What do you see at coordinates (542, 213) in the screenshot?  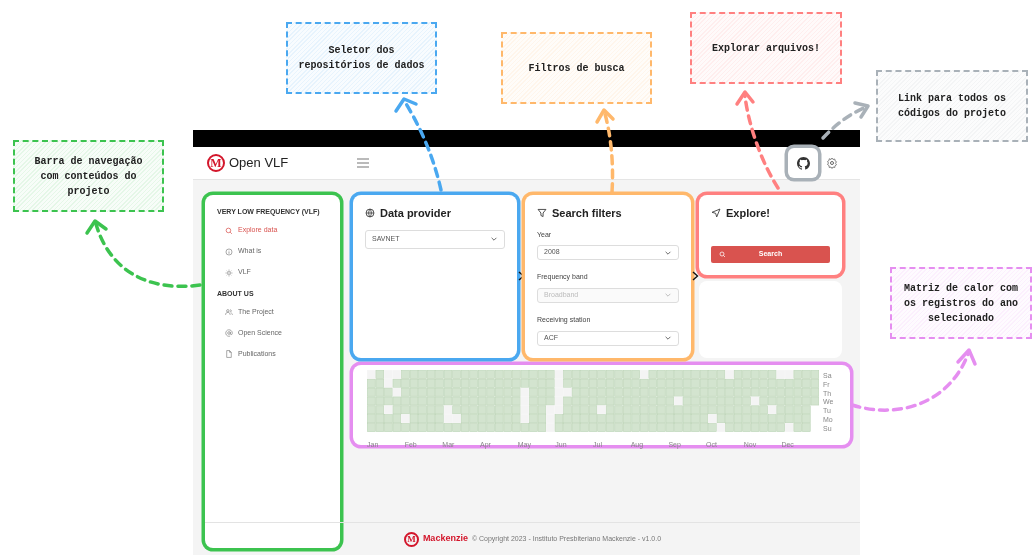 I see `filter-icon` at bounding box center [542, 213].